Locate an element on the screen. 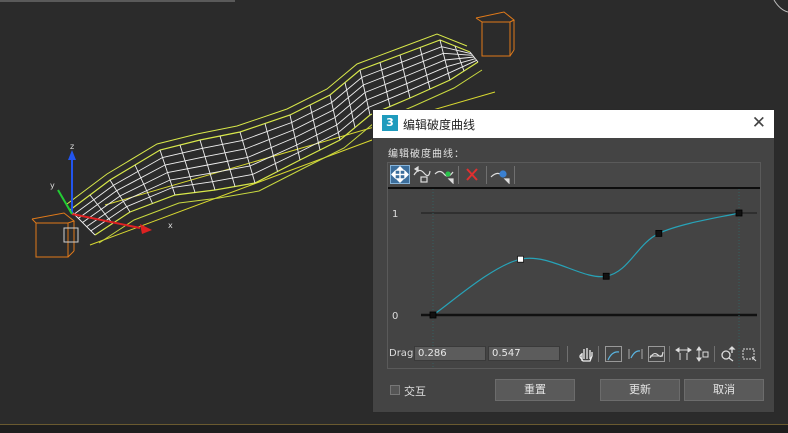 This screenshot has width=788, height=433. svg-text: y is located at coordinates (52, 185).